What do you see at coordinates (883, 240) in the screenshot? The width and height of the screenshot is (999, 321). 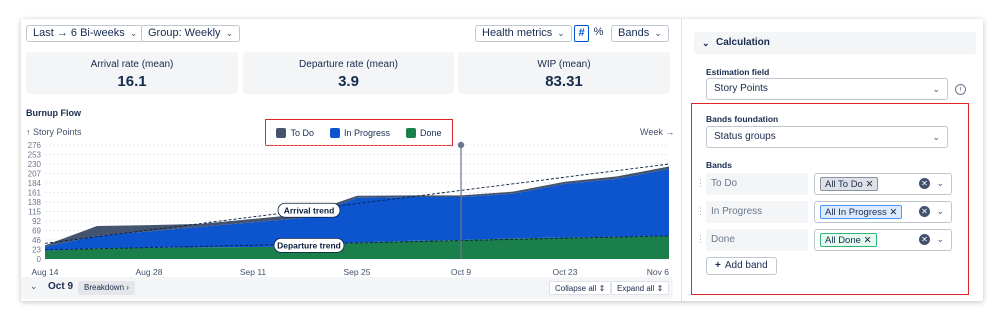 I see `band-status-select: All Done ✕ ✕ ⌄` at bounding box center [883, 240].